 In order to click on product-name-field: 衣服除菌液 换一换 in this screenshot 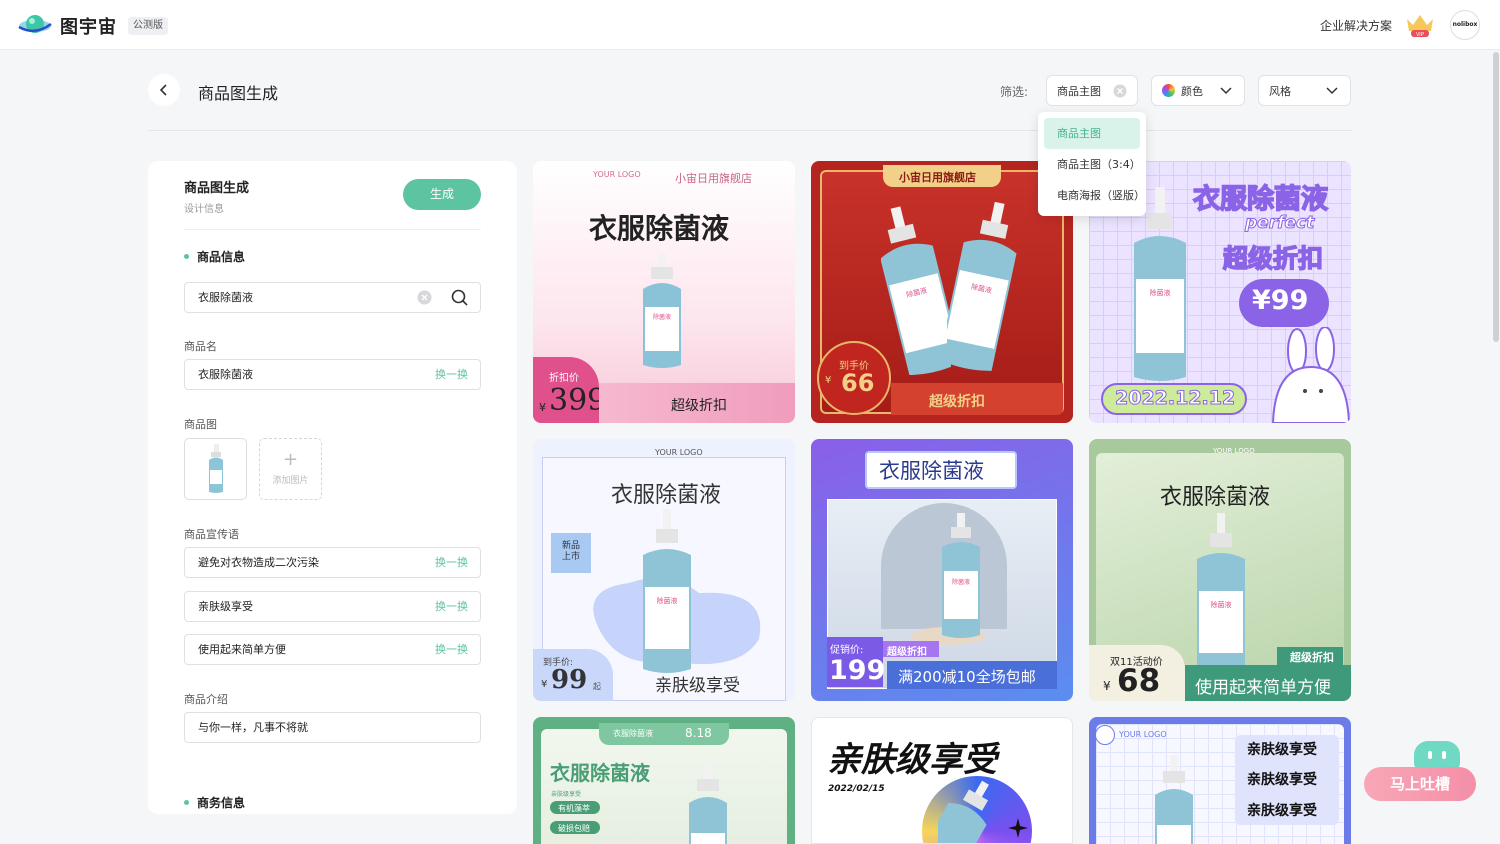, I will do `click(332, 374)`.